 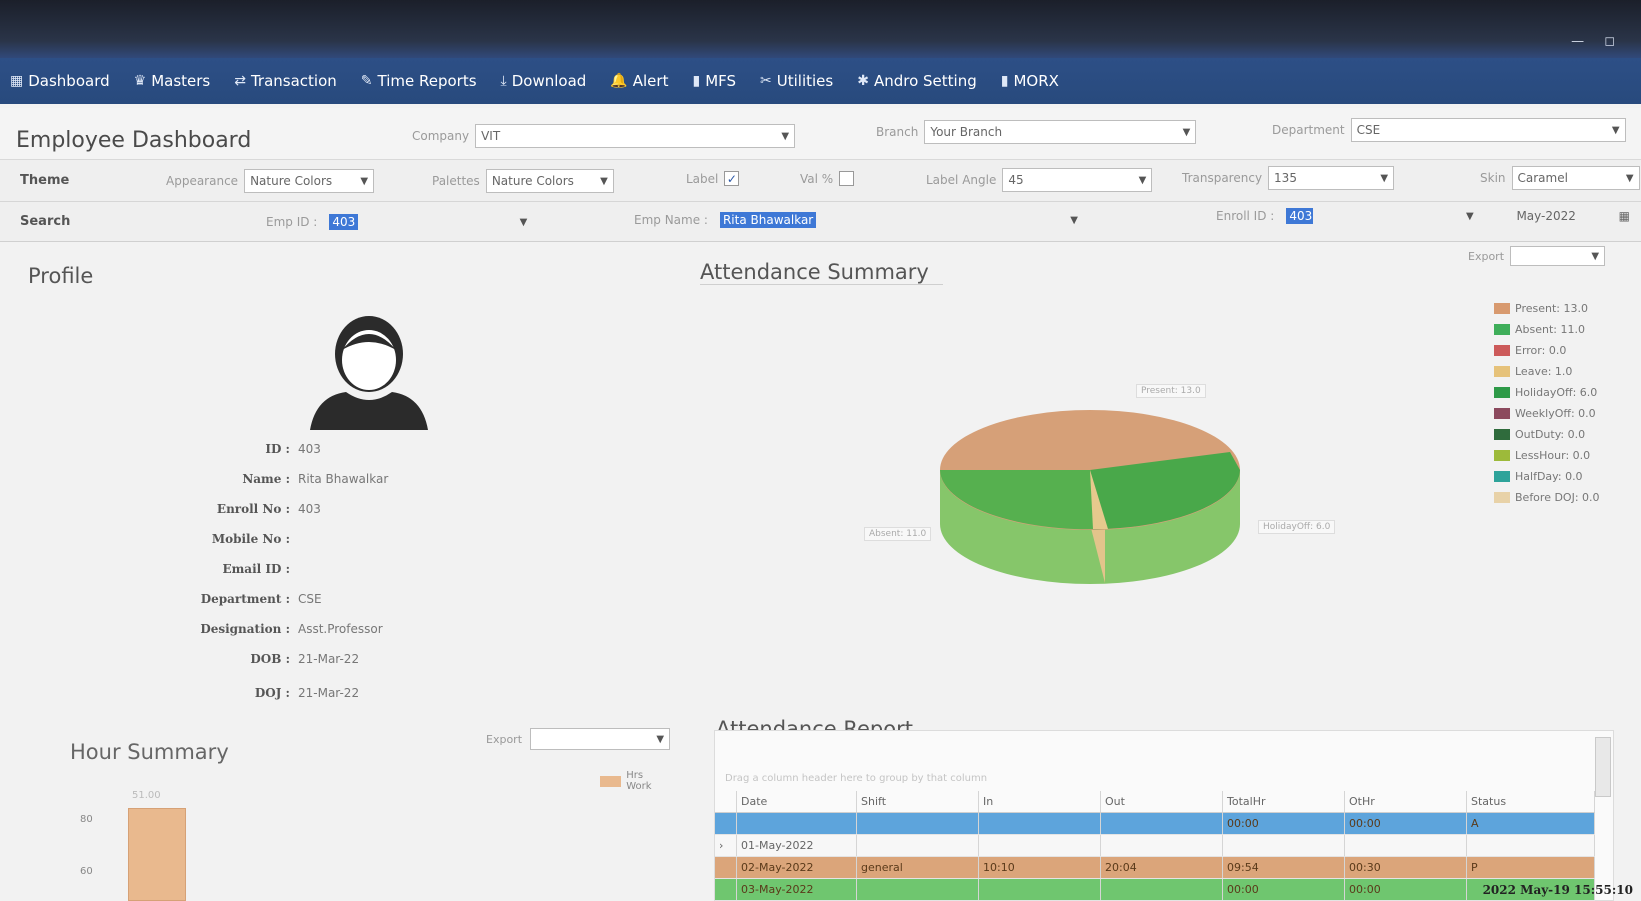 What do you see at coordinates (294, 539) in the screenshot?
I see `profile-field-value` at bounding box center [294, 539].